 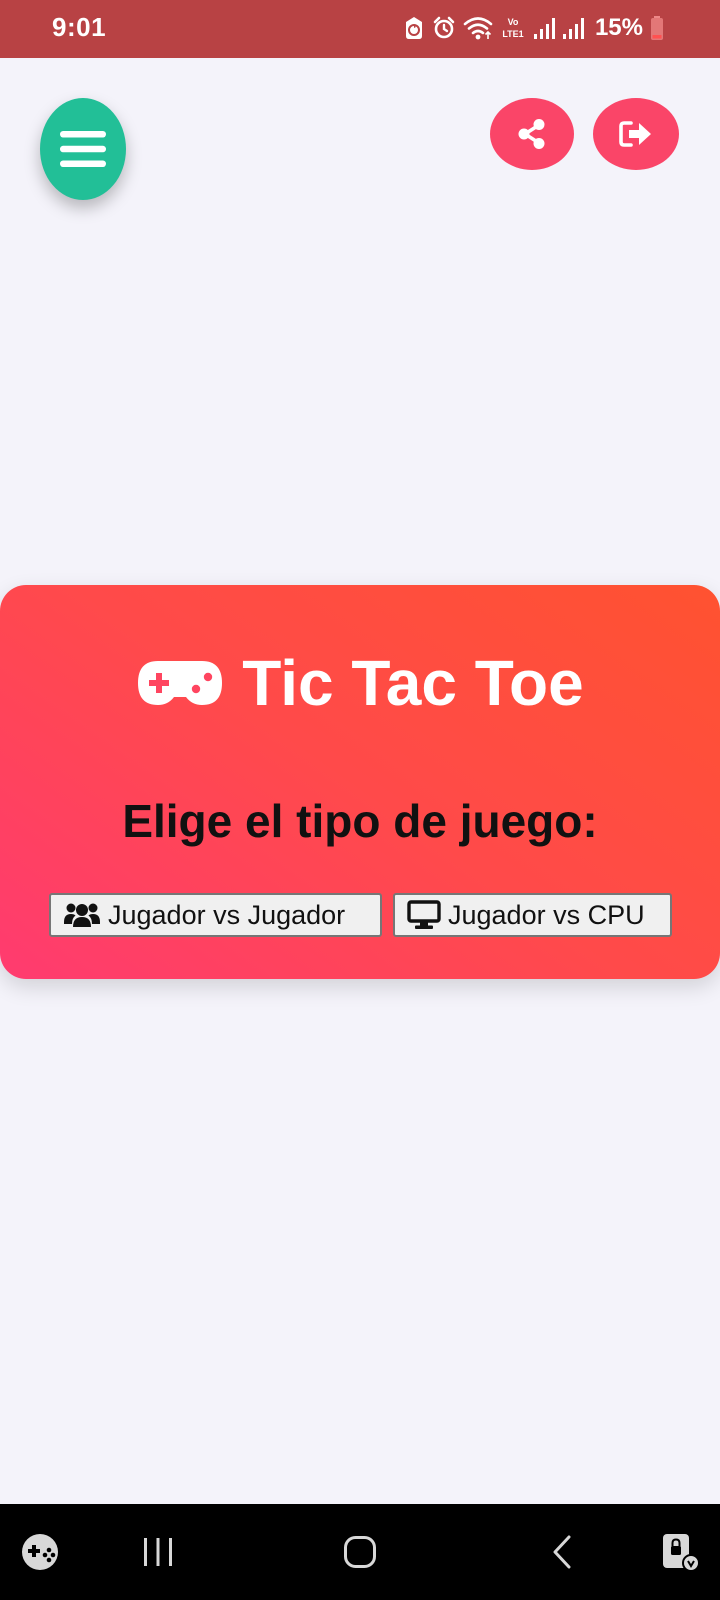 I want to click on player-vs-player-label: Jugador vs Jugador, so click(x=227, y=914).